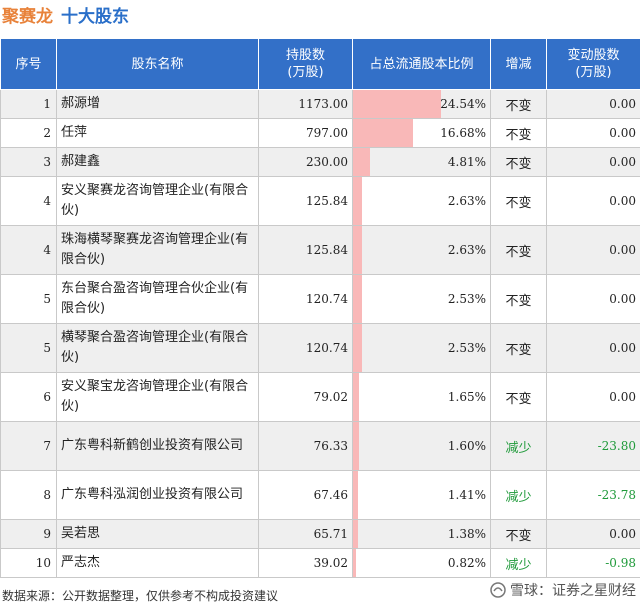 The width and height of the screenshot is (640, 608). I want to click on cell-rank: 2, so click(28, 133).